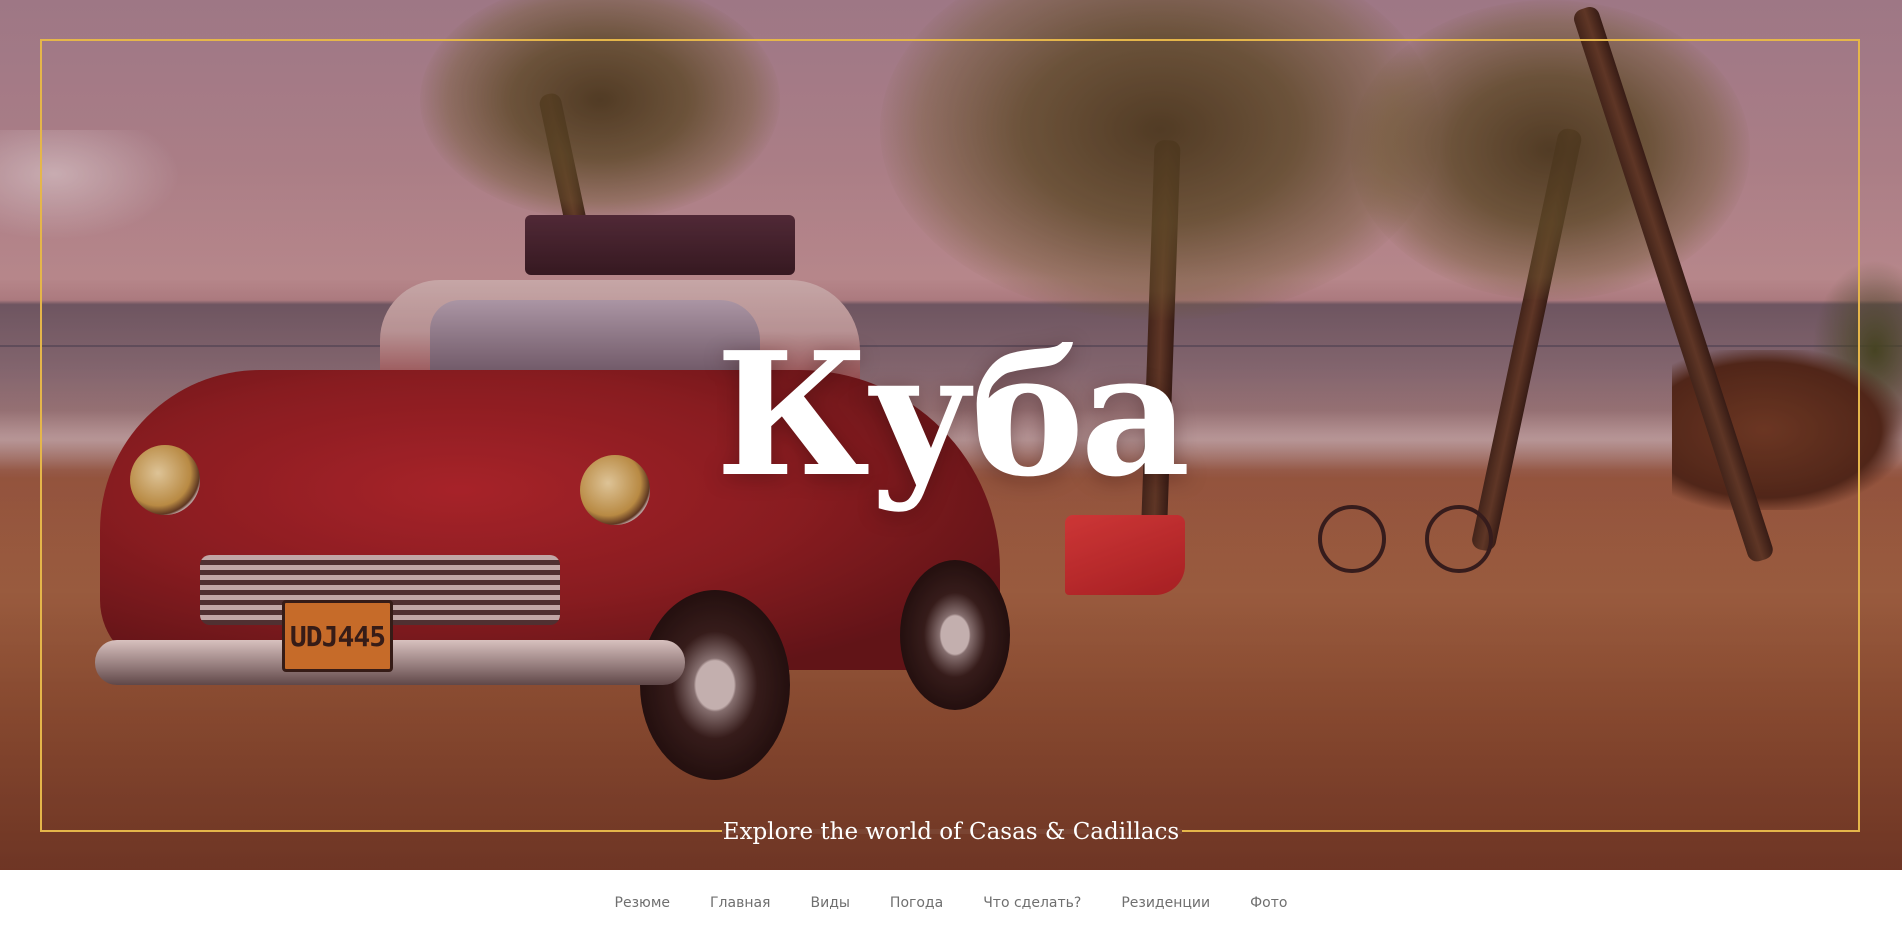 The image size is (1902, 935). What do you see at coordinates (1268, 903) in the screenshot?
I see `nav-item-photos: Фото` at bounding box center [1268, 903].